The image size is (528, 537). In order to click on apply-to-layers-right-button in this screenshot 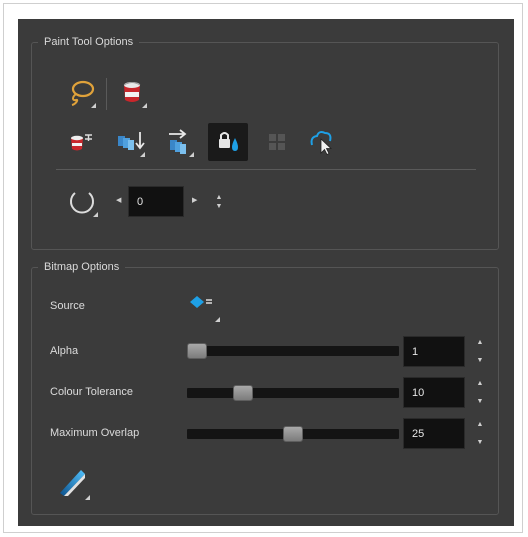, I will do `click(179, 142)`.